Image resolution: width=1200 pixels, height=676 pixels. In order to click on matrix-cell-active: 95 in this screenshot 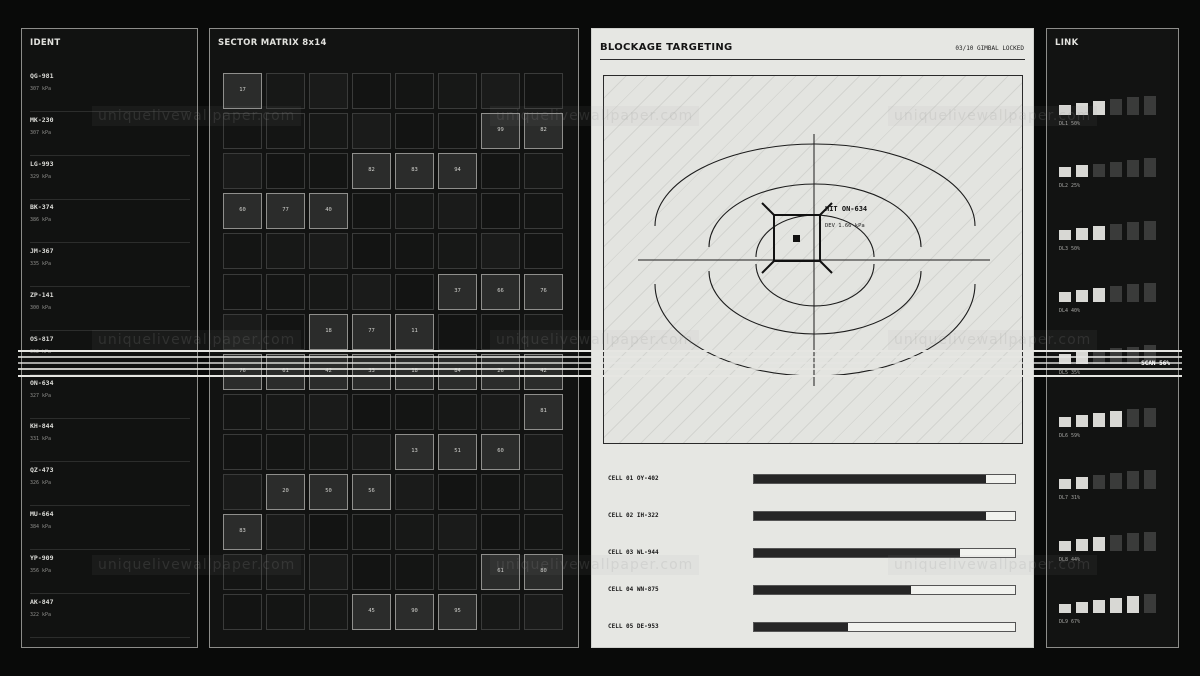, I will do `click(457, 612)`.